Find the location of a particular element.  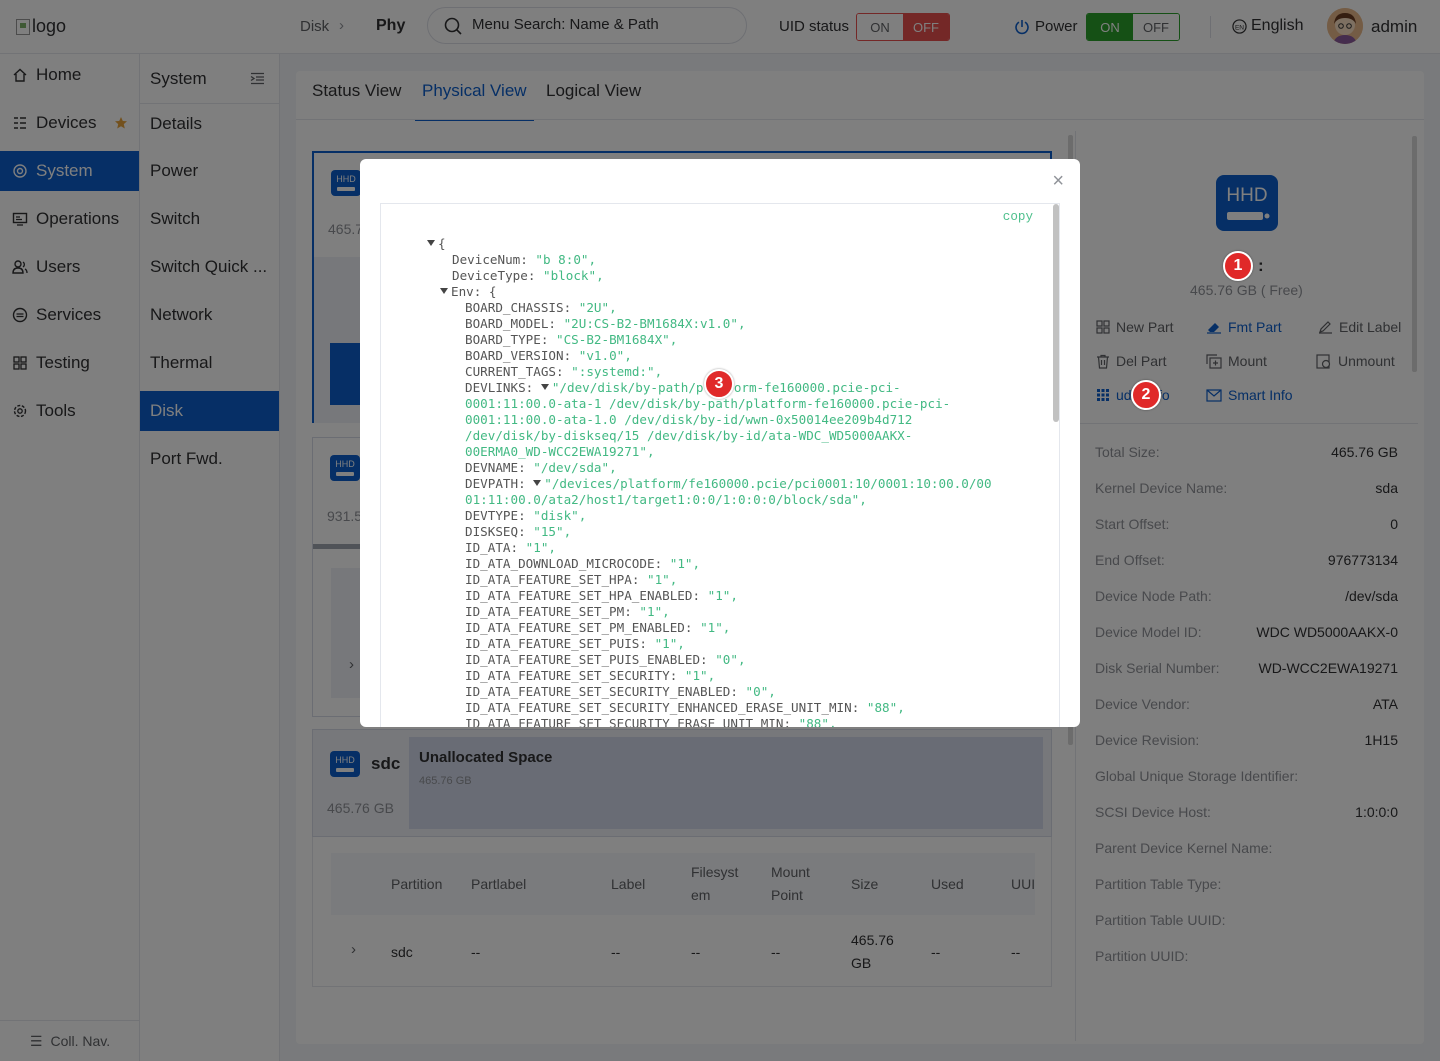

json-line: ID_ATA_FEATURE_SET_PM: "1", is located at coordinates (567, 612).